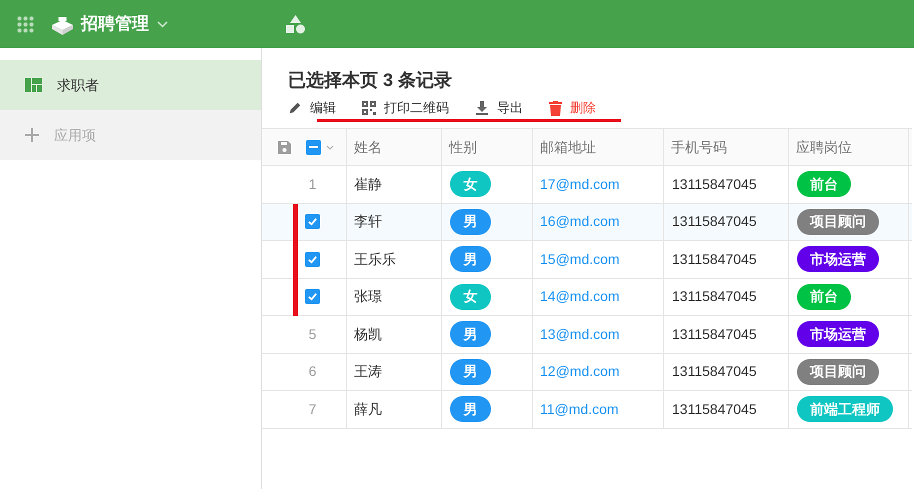 Image resolution: width=914 pixels, height=489 pixels. I want to click on column-header: 手机号码, so click(726, 147).